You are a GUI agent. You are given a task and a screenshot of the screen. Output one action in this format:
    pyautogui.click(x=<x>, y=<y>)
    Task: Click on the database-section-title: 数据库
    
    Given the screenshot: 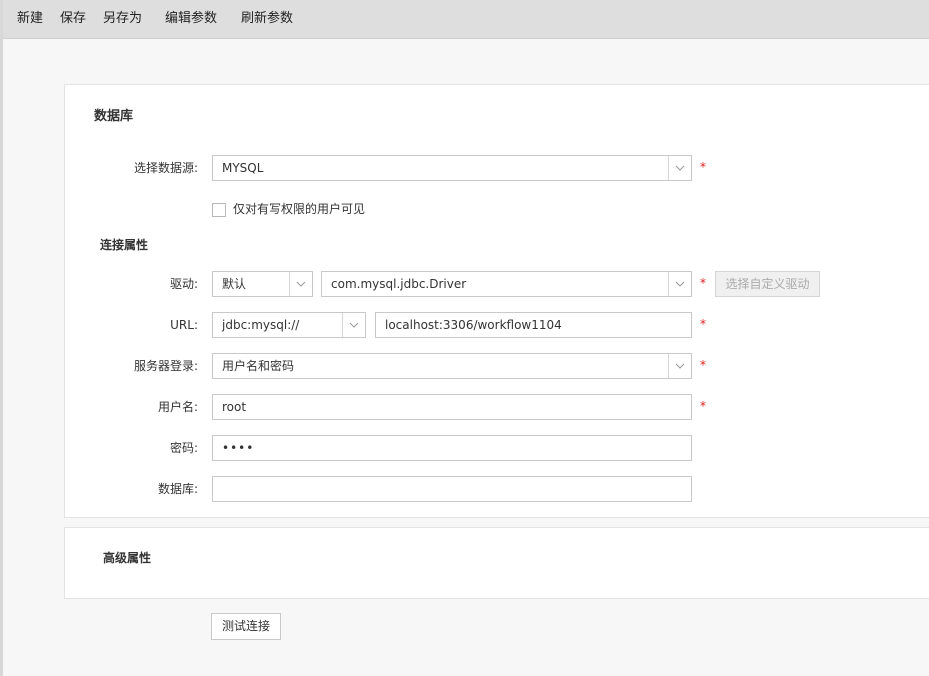 What is the action you would take?
    pyautogui.click(x=114, y=116)
    